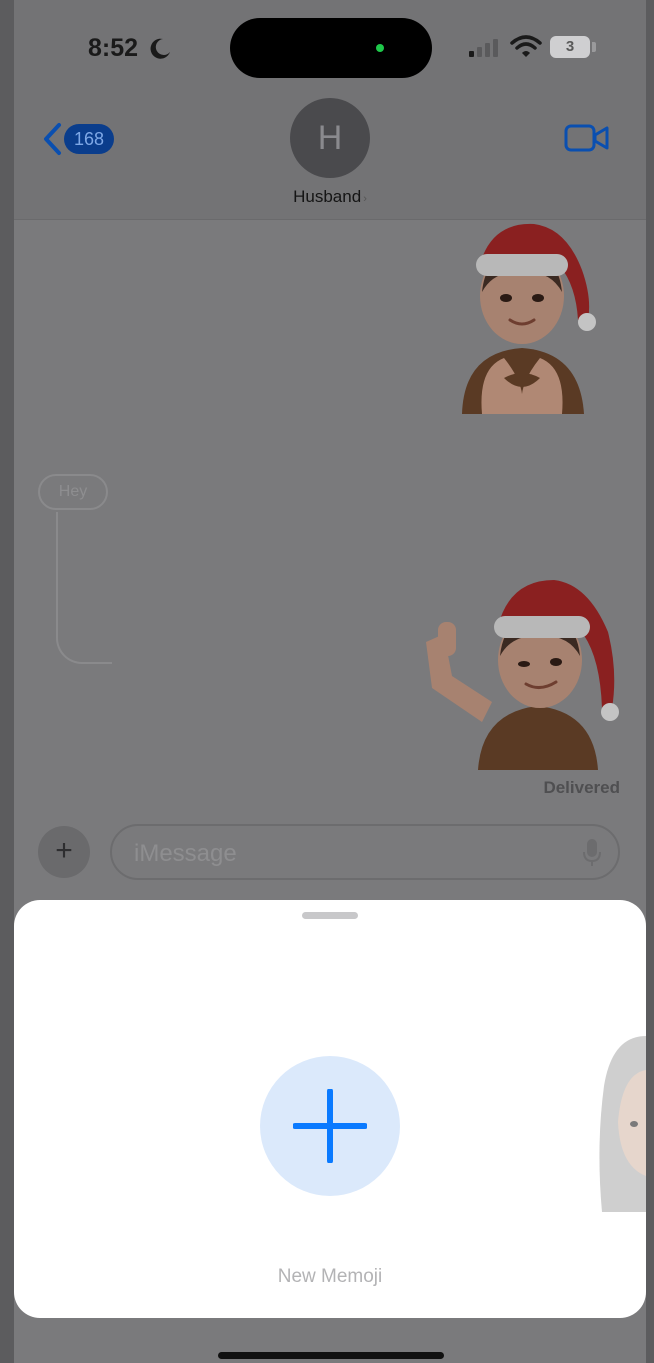 The width and height of the screenshot is (654, 1363). What do you see at coordinates (113, 48) in the screenshot?
I see `status-time: 8:52` at bounding box center [113, 48].